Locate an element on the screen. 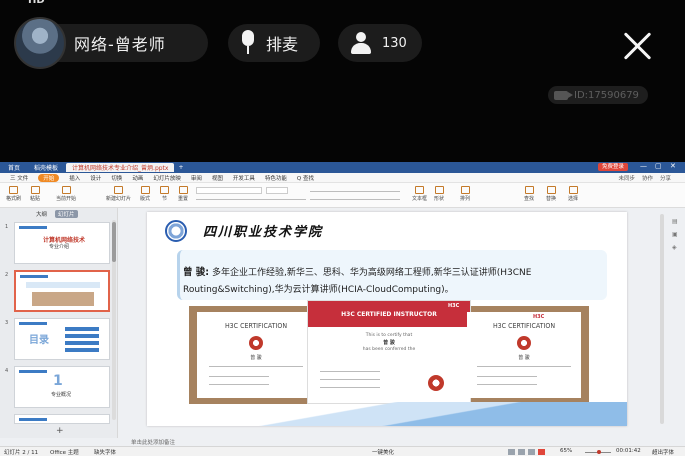 This screenshot has width=685, height=456. menu-search: Q 查找 is located at coordinates (305, 178).